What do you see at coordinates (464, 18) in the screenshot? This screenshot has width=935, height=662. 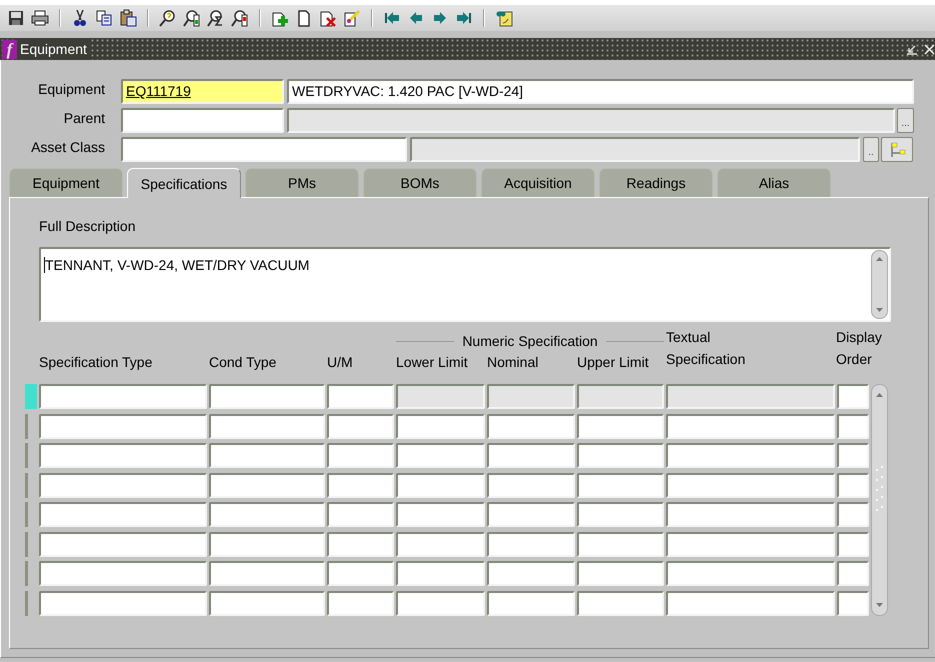 I see `last-record-icon` at bounding box center [464, 18].